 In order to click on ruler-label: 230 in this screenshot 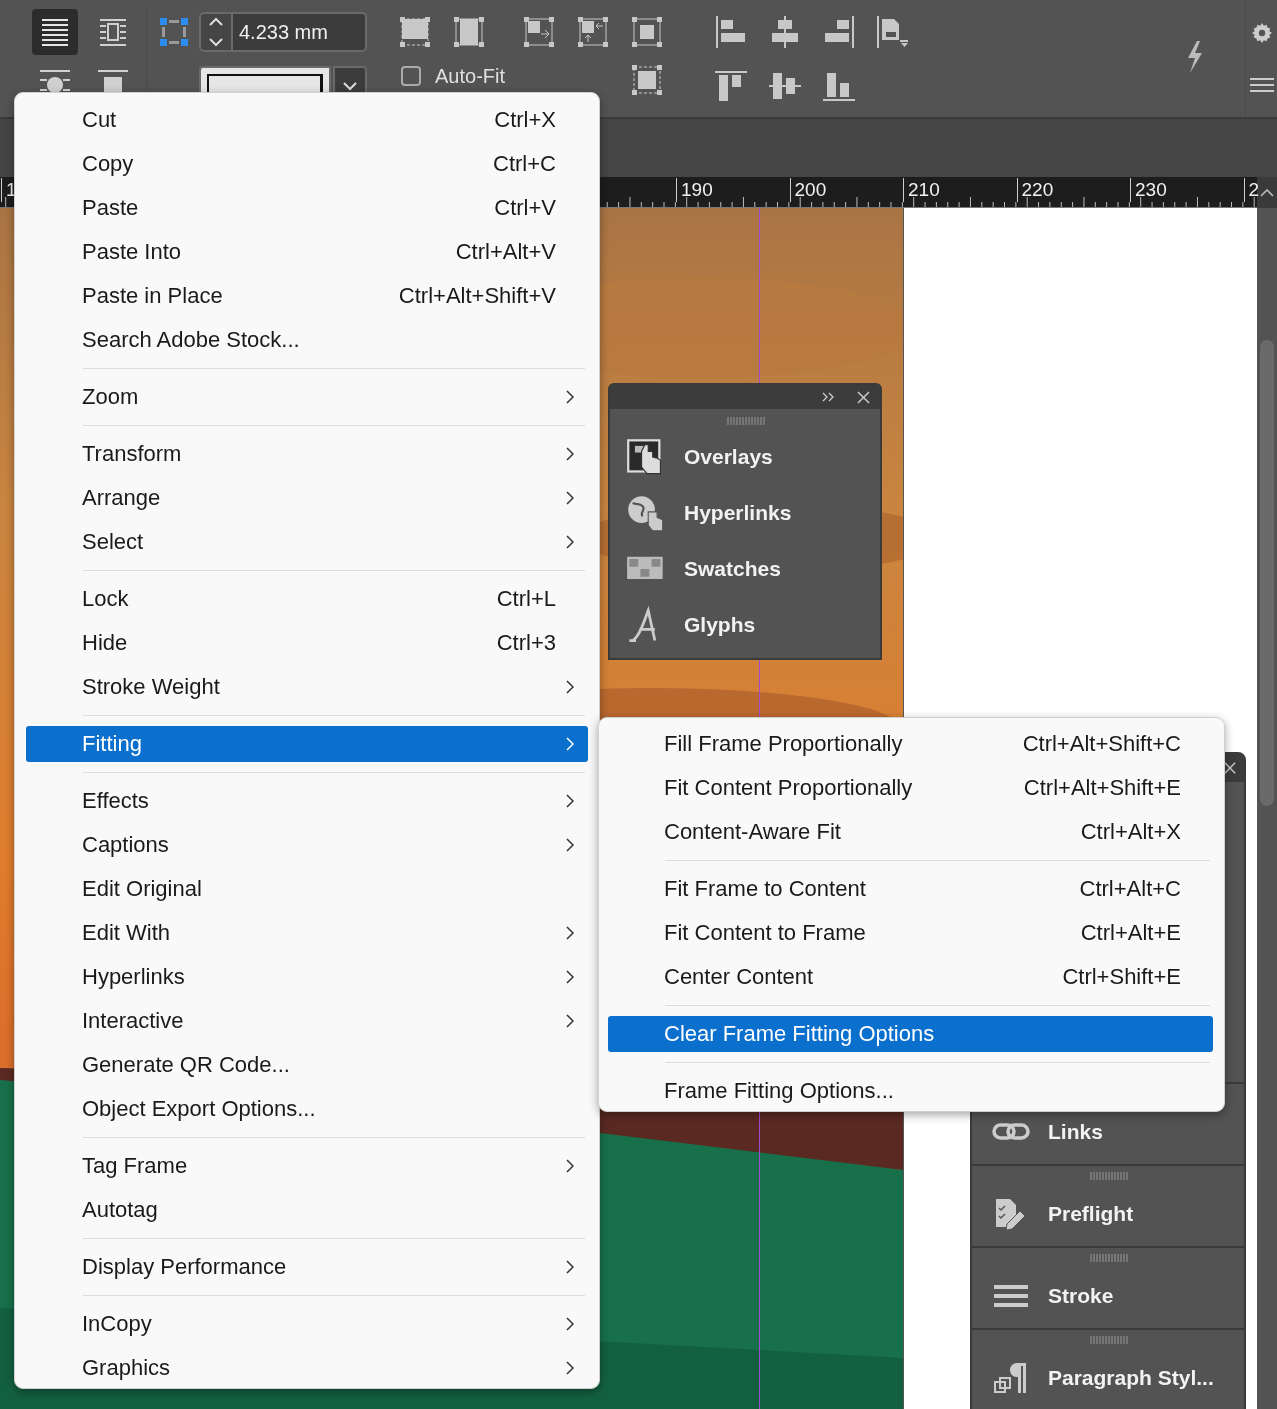, I will do `click(1148, 190)`.